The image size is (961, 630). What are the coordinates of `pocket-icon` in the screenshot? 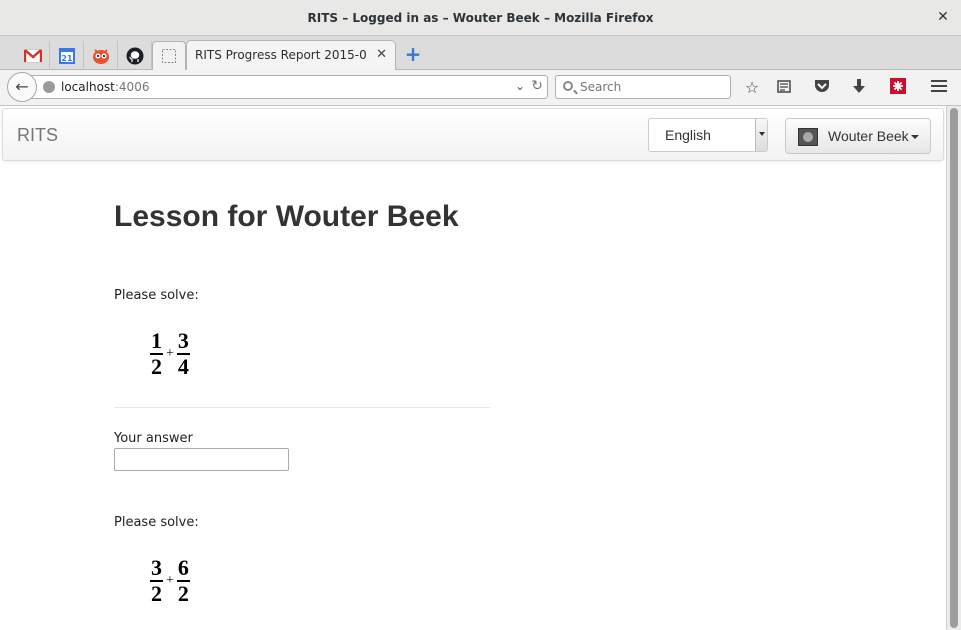 It's located at (822, 88).